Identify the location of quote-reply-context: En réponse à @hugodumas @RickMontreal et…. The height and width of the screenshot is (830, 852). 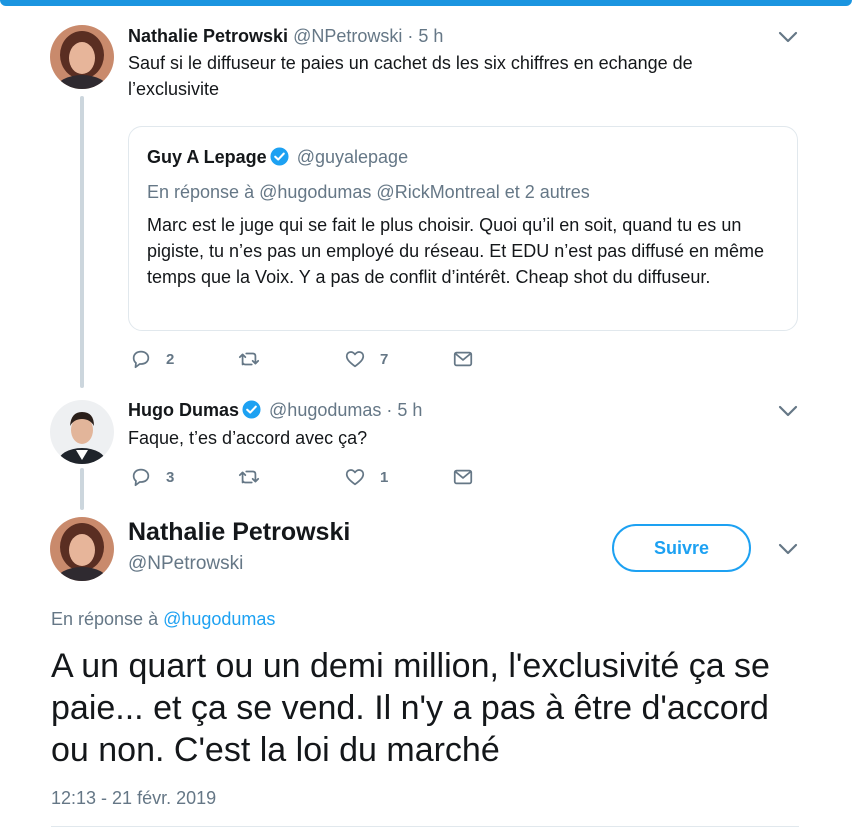
(368, 192).